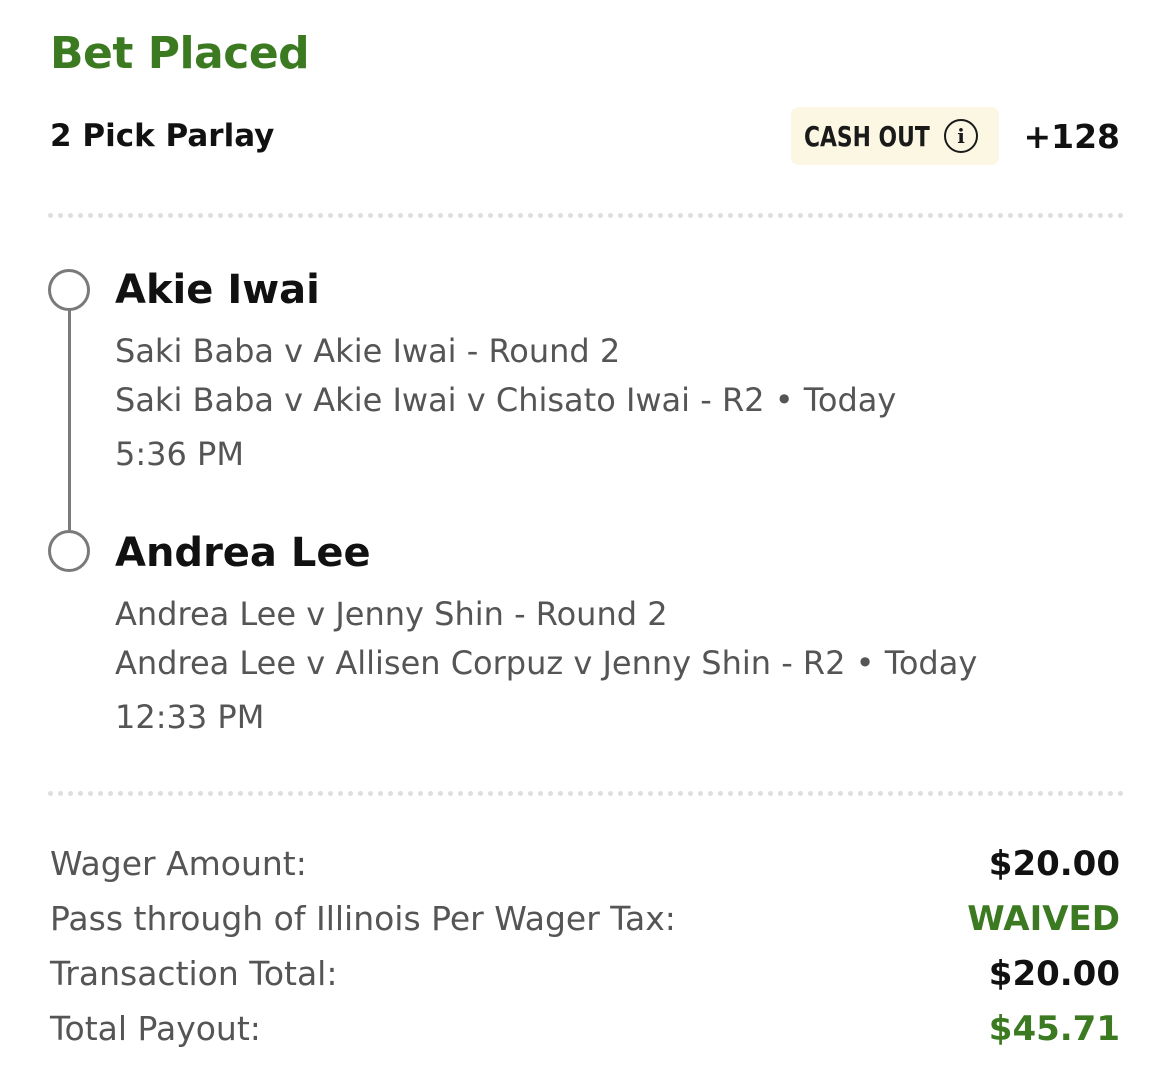 The height and width of the screenshot is (1084, 1170). I want to click on total-payout-value: $45.71, so click(1054, 1029).